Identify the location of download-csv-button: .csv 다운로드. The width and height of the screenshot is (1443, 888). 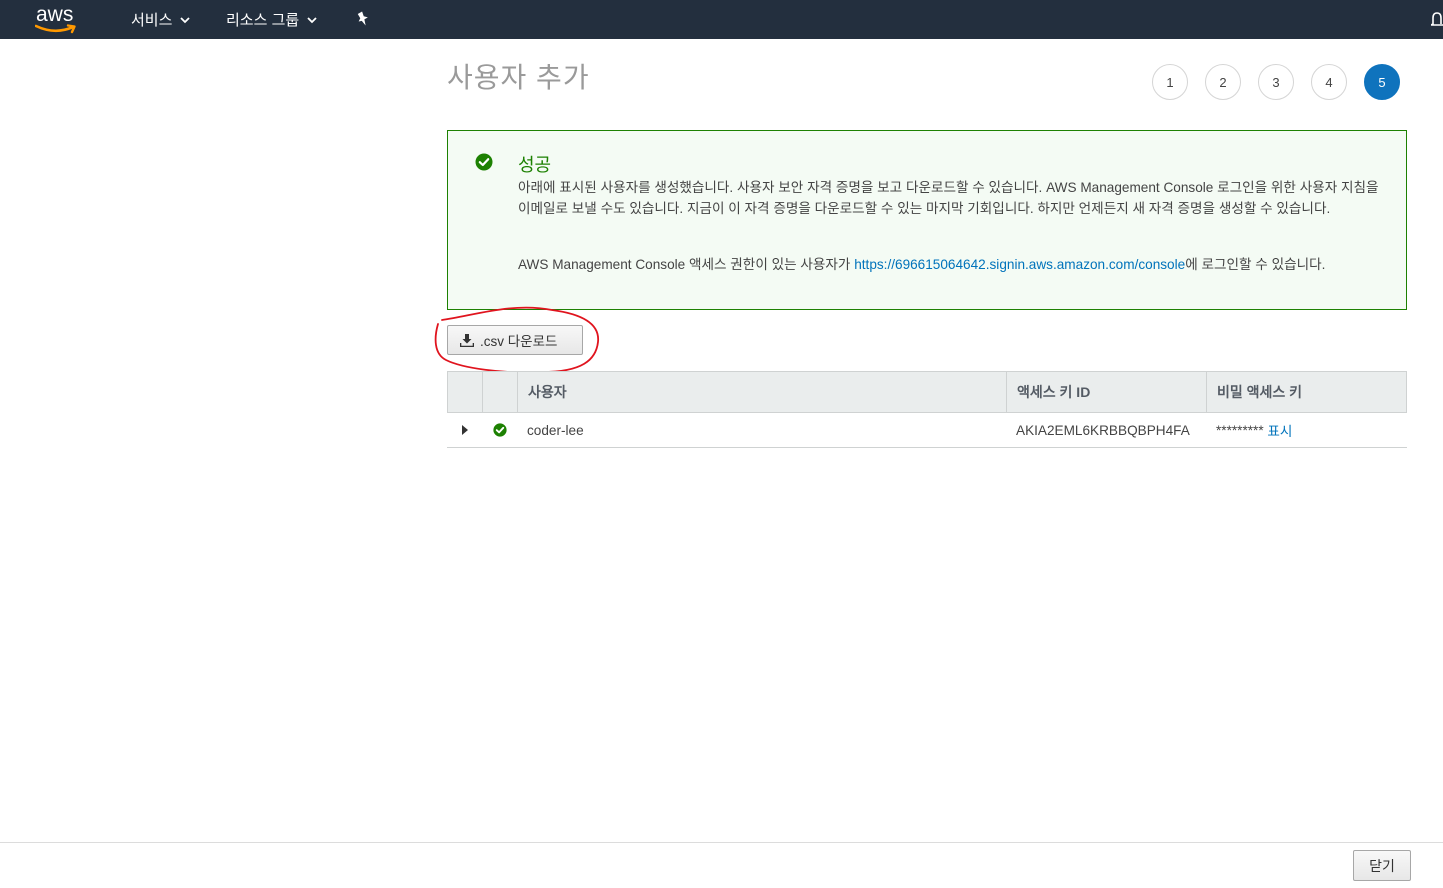
(515, 340).